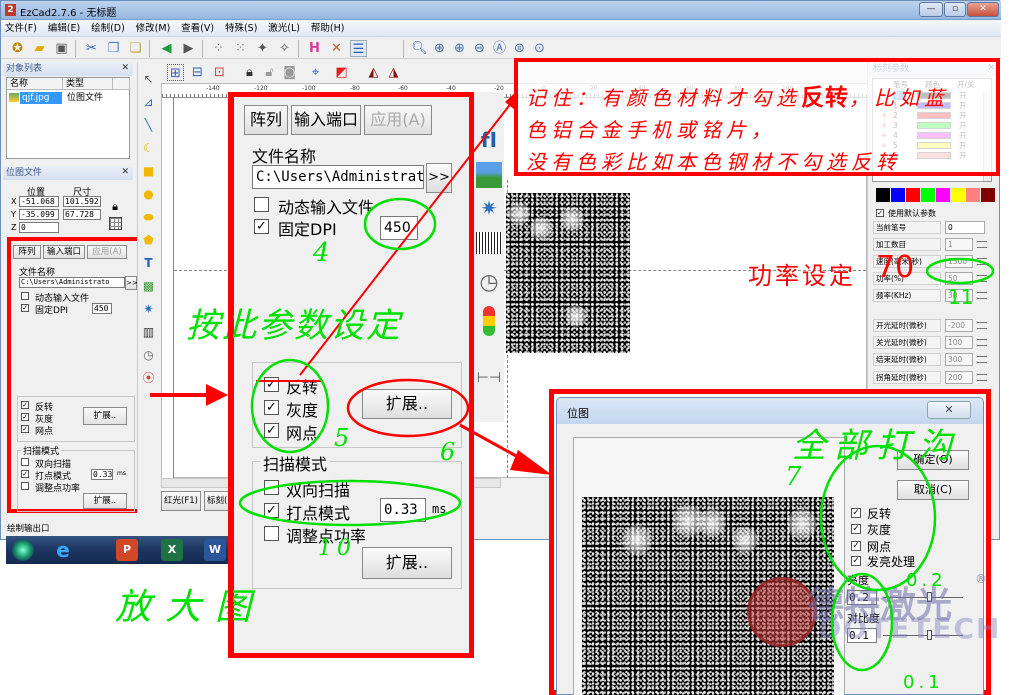 Image resolution: width=1011 pixels, height=695 pixels. Describe the element at coordinates (39, 214) in the screenshot. I see `y-position-input: -35.099` at that location.